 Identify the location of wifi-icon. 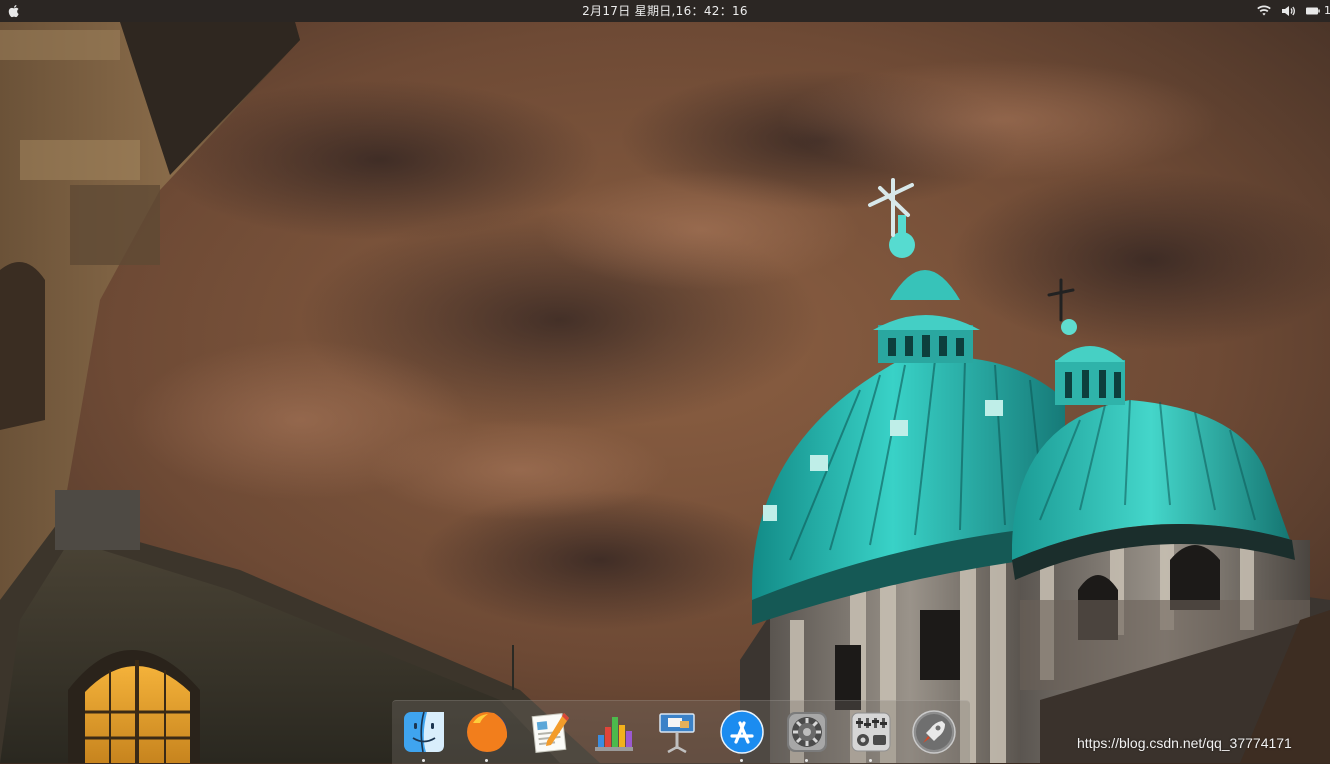
(1264, 11).